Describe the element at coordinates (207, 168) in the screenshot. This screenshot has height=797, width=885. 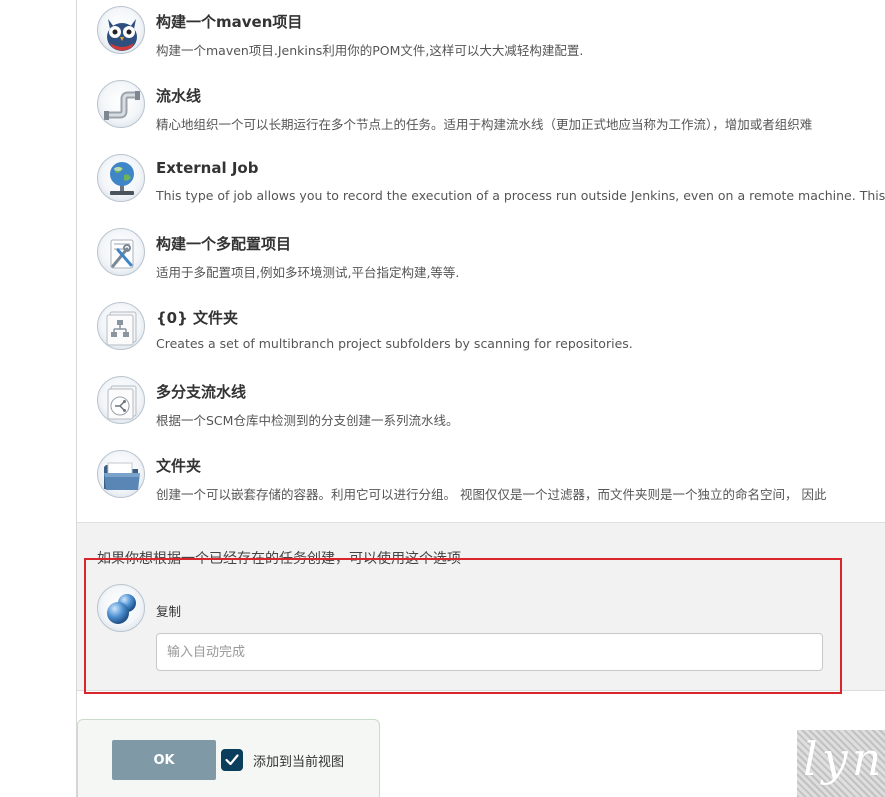
I see `job-type-title: External Job` at that location.